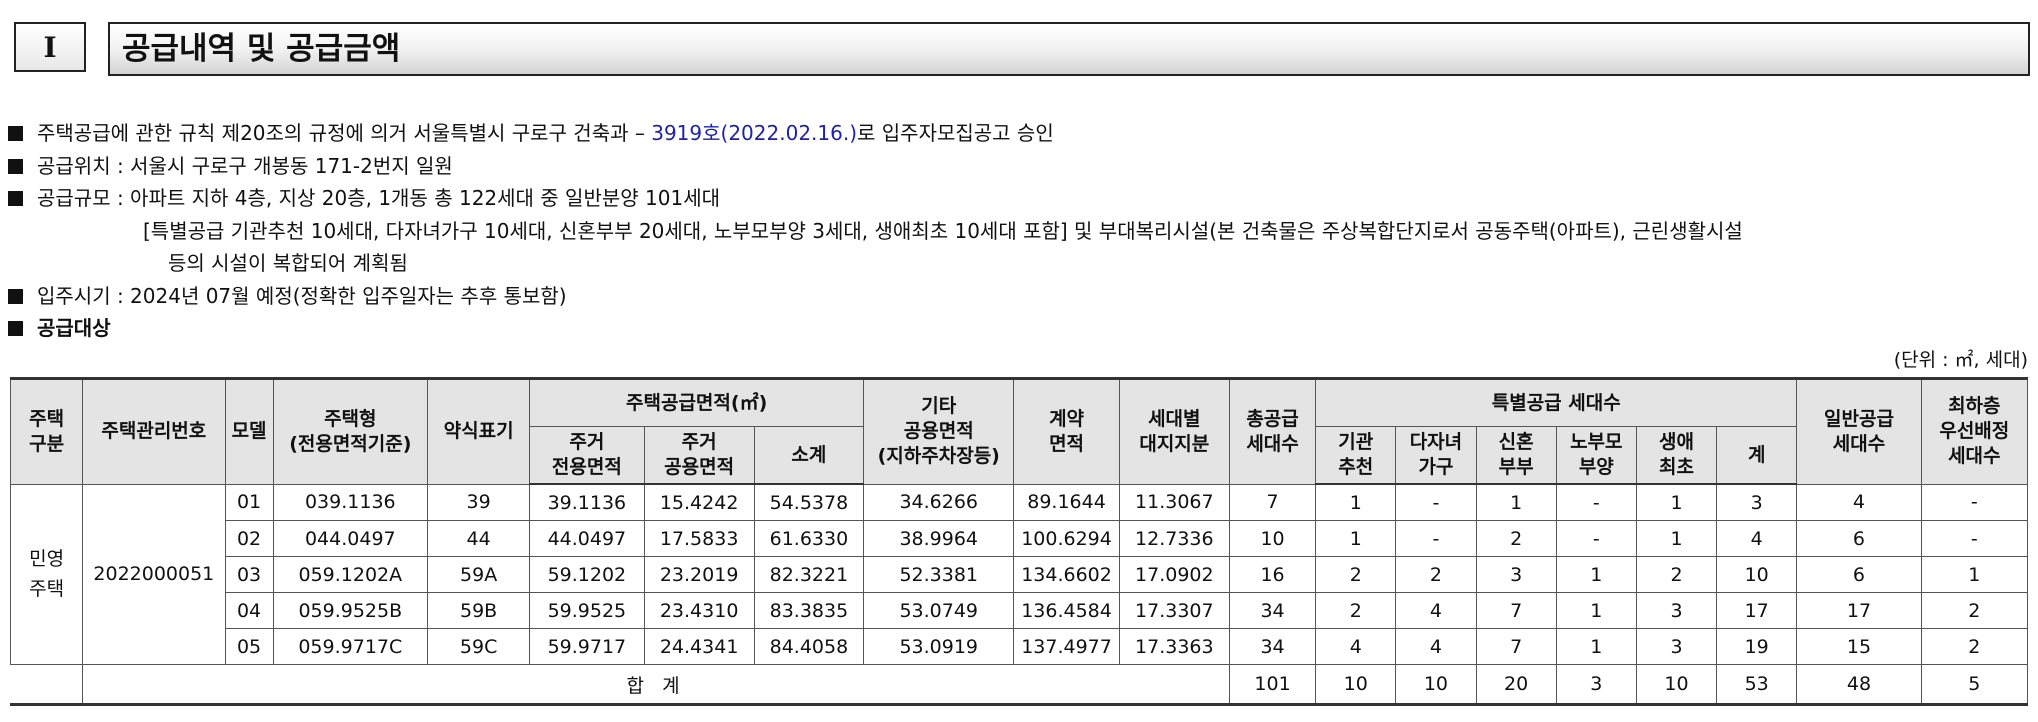  I want to click on header-sp-newly: 신혼 부부, so click(1516, 455).